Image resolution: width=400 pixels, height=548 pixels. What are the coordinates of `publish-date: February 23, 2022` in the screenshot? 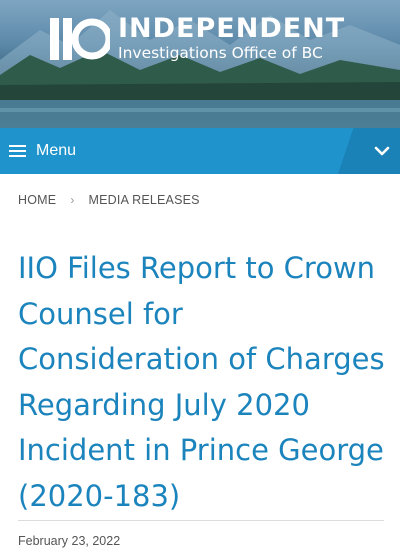 It's located at (69, 541).